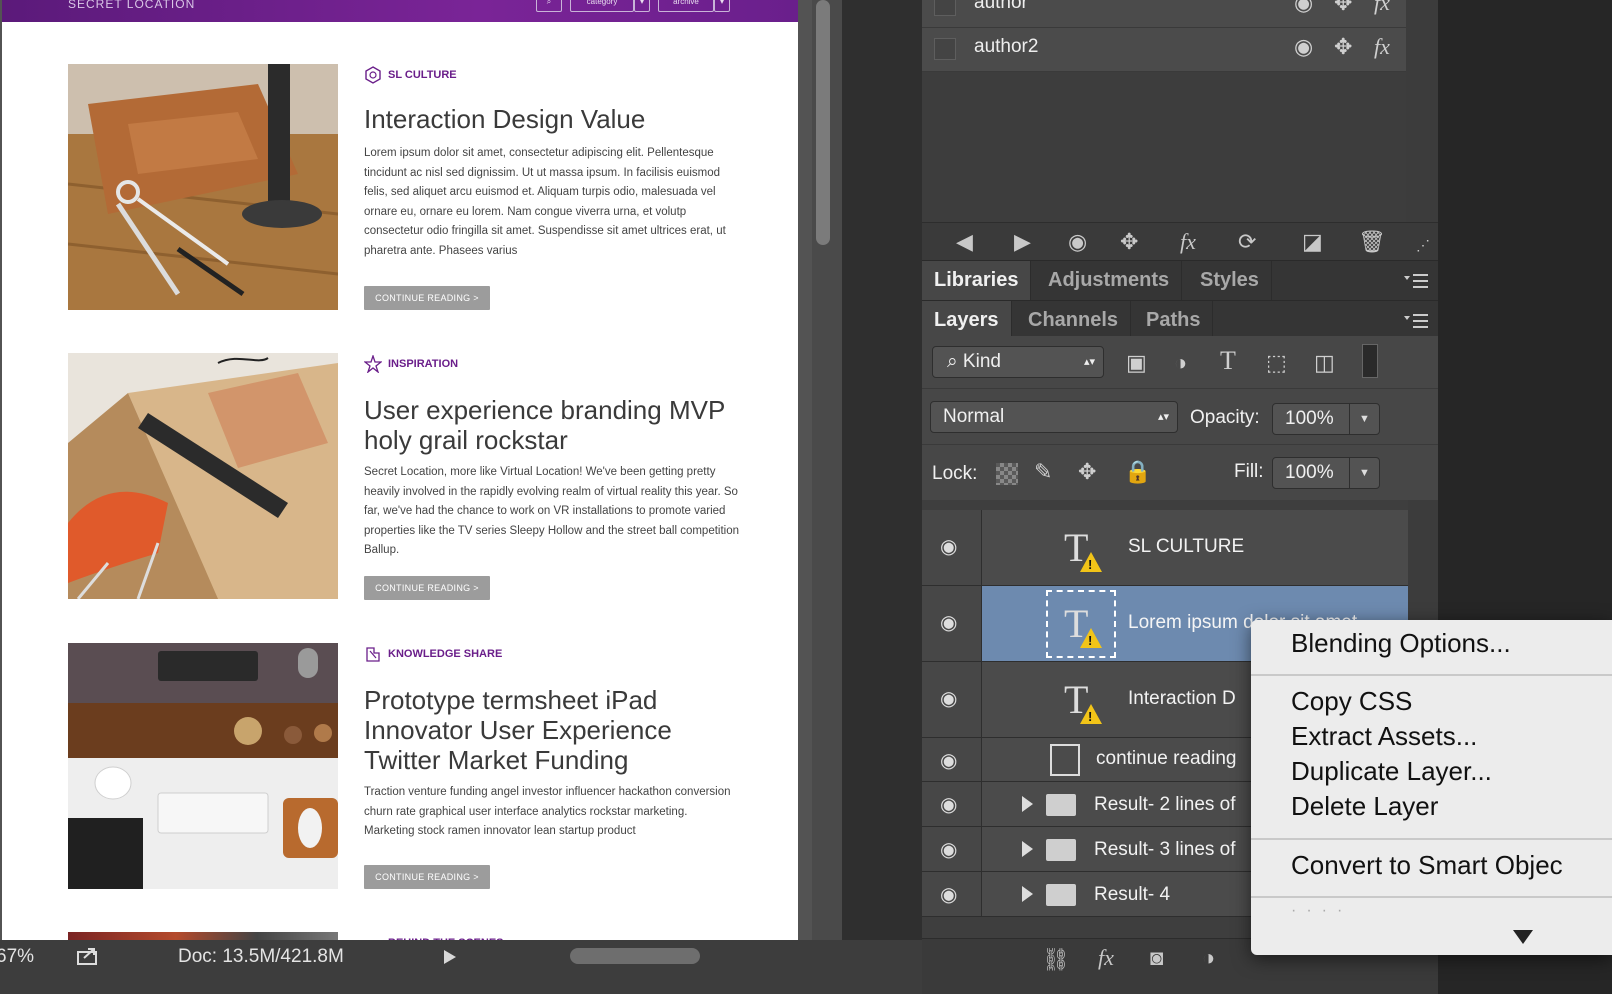 This screenshot has height=994, width=1612. Describe the element at coordinates (1364, 806) in the screenshot. I see `menu-item-delete-layer: Delete Layer` at that location.